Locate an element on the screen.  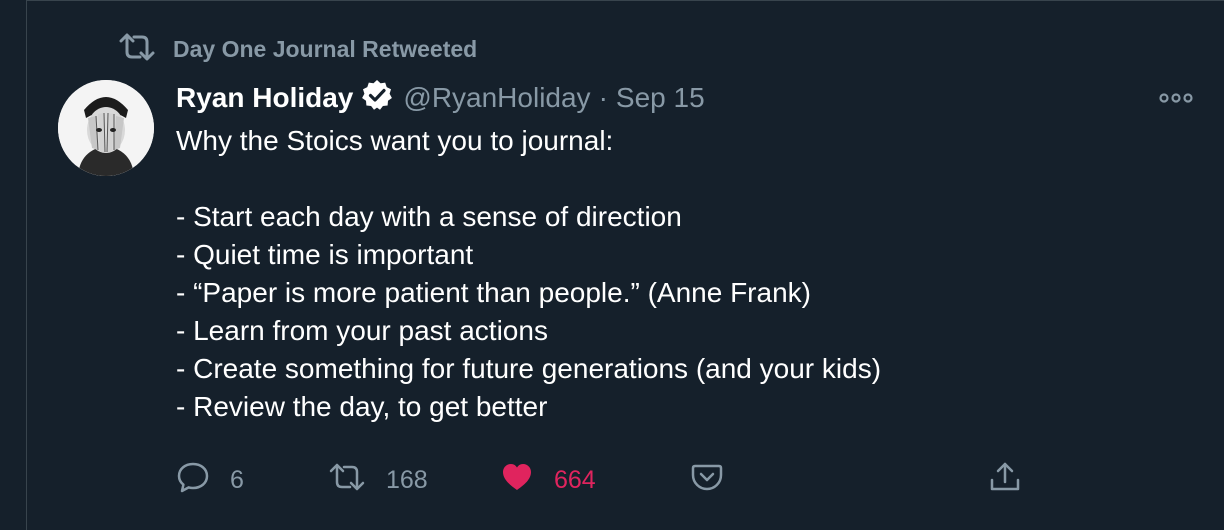
avatar-image is located at coordinates (106, 128).